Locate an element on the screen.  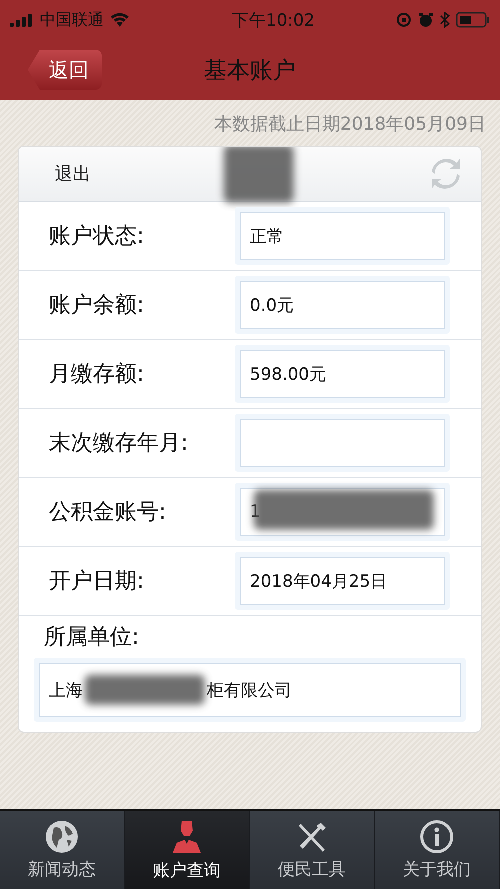
tab: 账户查询 is located at coordinates (187, 850).